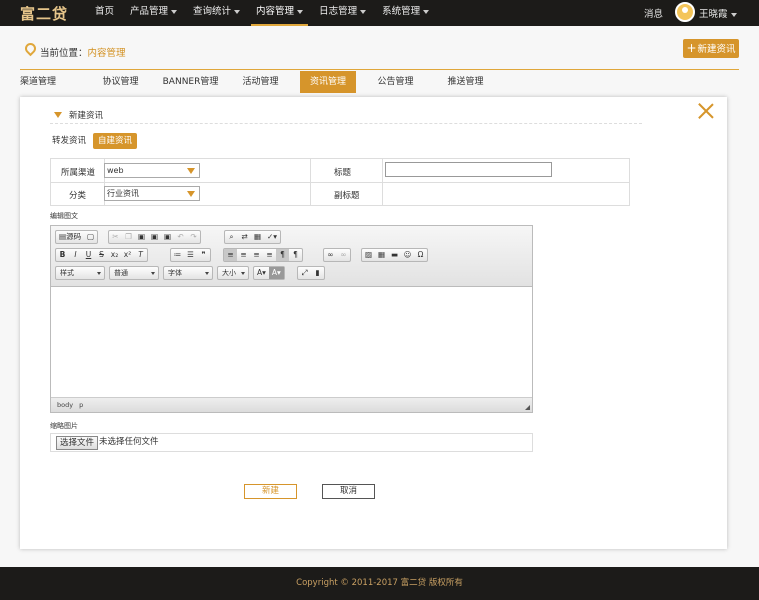  I want to click on thumbnail-label: 缩略图片, so click(64, 426).